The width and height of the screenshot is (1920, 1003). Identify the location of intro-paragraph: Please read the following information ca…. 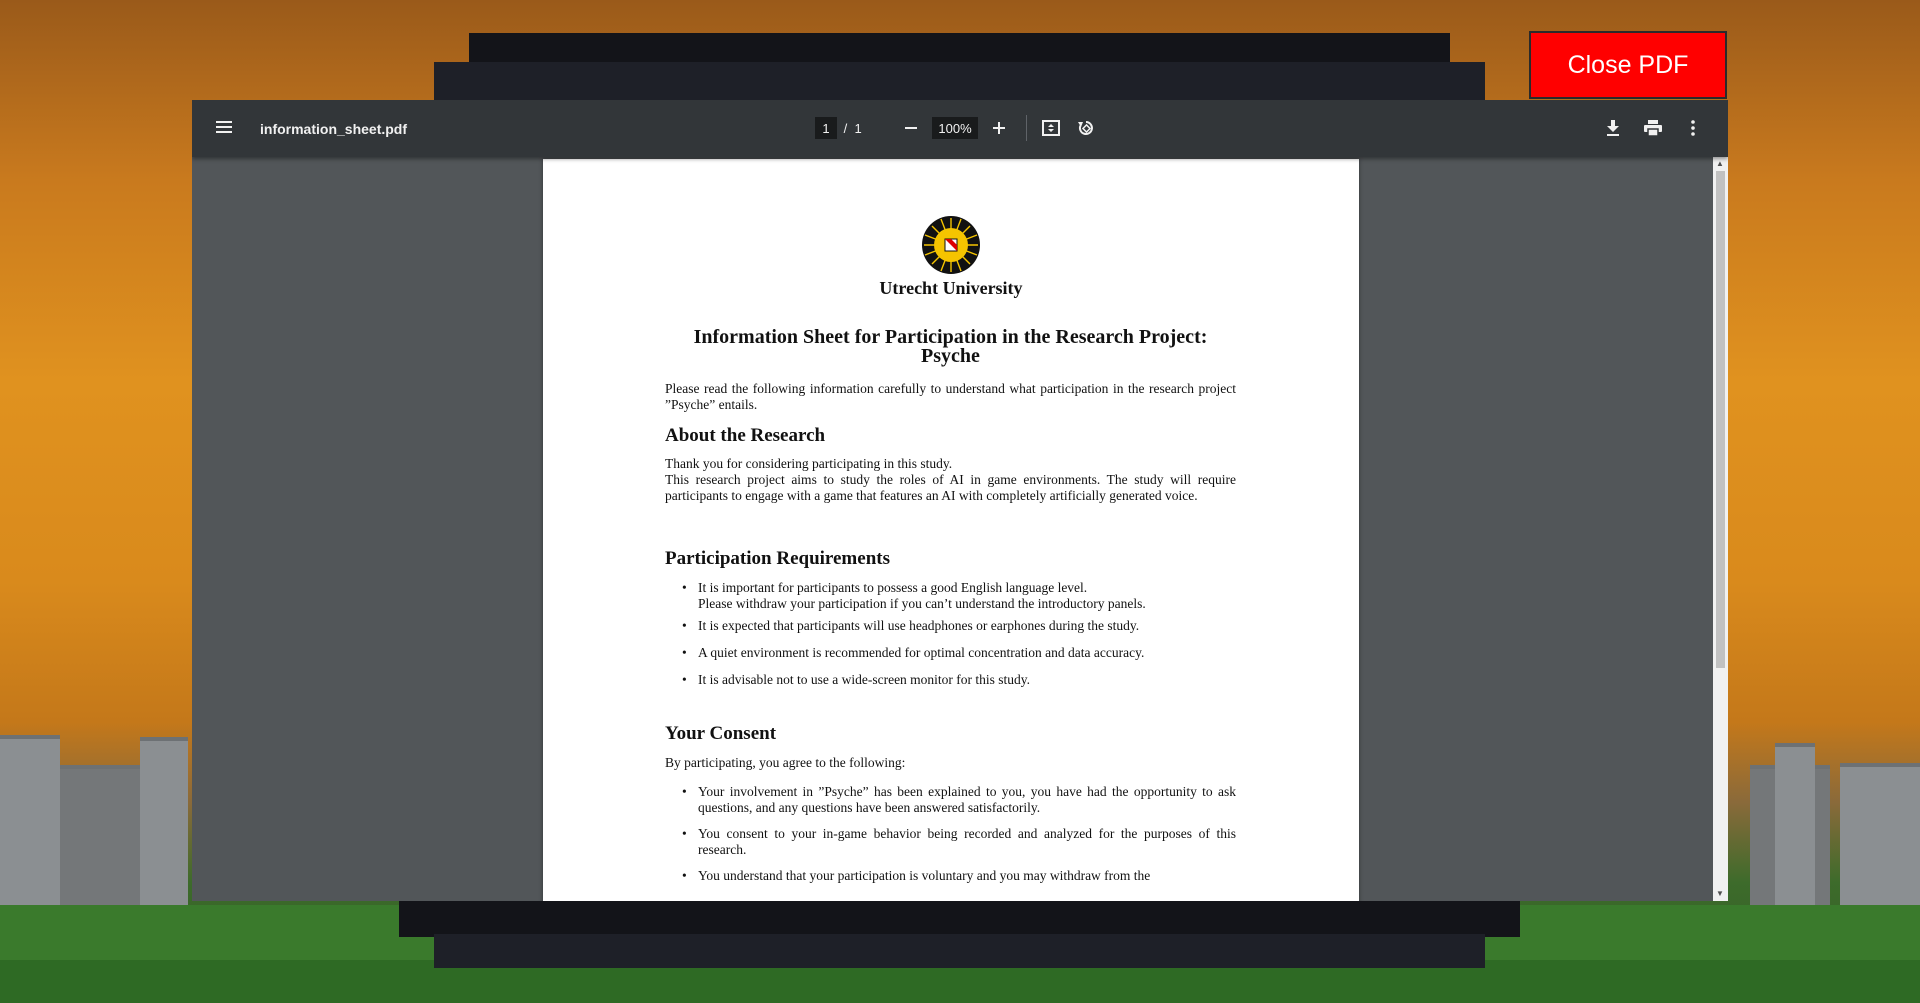
(950, 396).